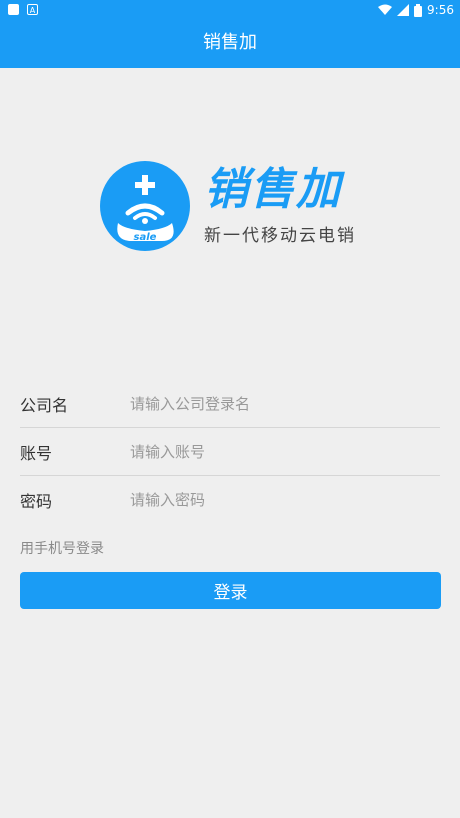  What do you see at coordinates (418, 10) in the screenshot?
I see `battery-icon` at bounding box center [418, 10].